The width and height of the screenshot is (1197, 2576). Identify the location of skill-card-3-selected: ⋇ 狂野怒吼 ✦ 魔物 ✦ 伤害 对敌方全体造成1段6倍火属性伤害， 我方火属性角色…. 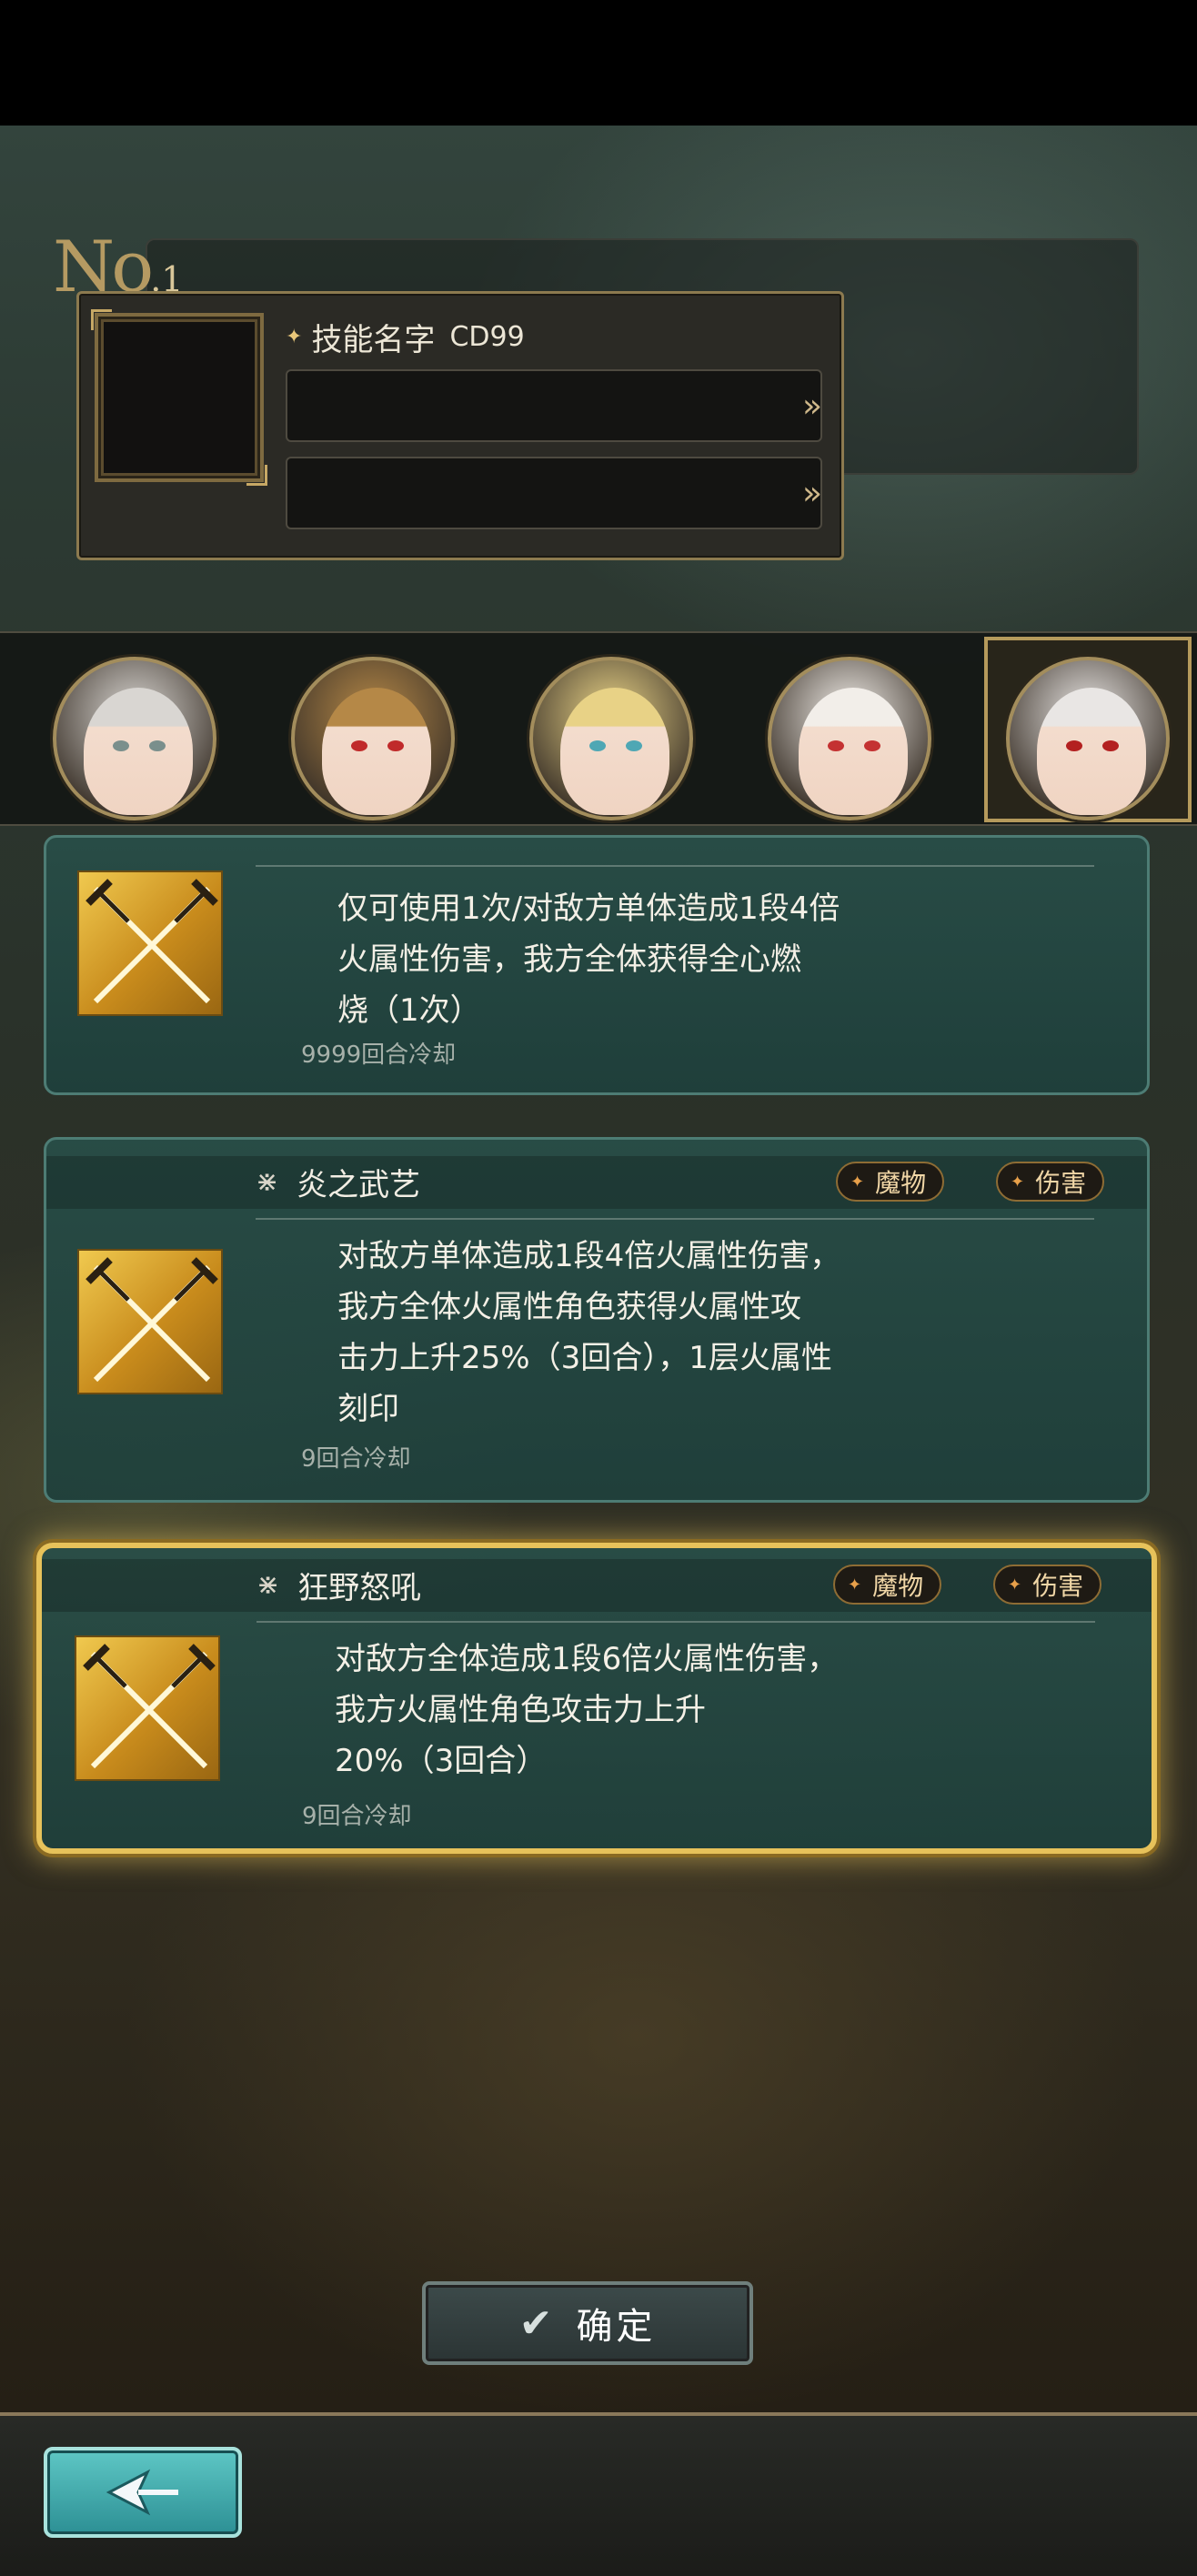
(596, 1698).